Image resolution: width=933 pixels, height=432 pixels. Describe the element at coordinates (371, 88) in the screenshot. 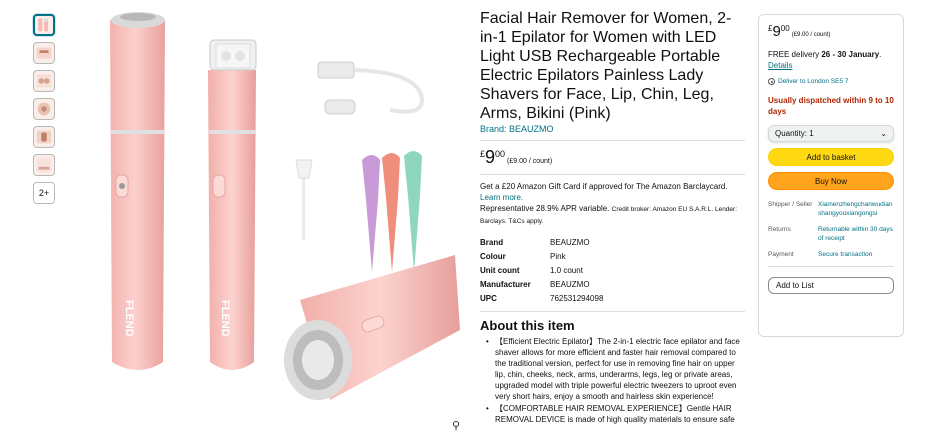

I see `usb-cable` at that location.